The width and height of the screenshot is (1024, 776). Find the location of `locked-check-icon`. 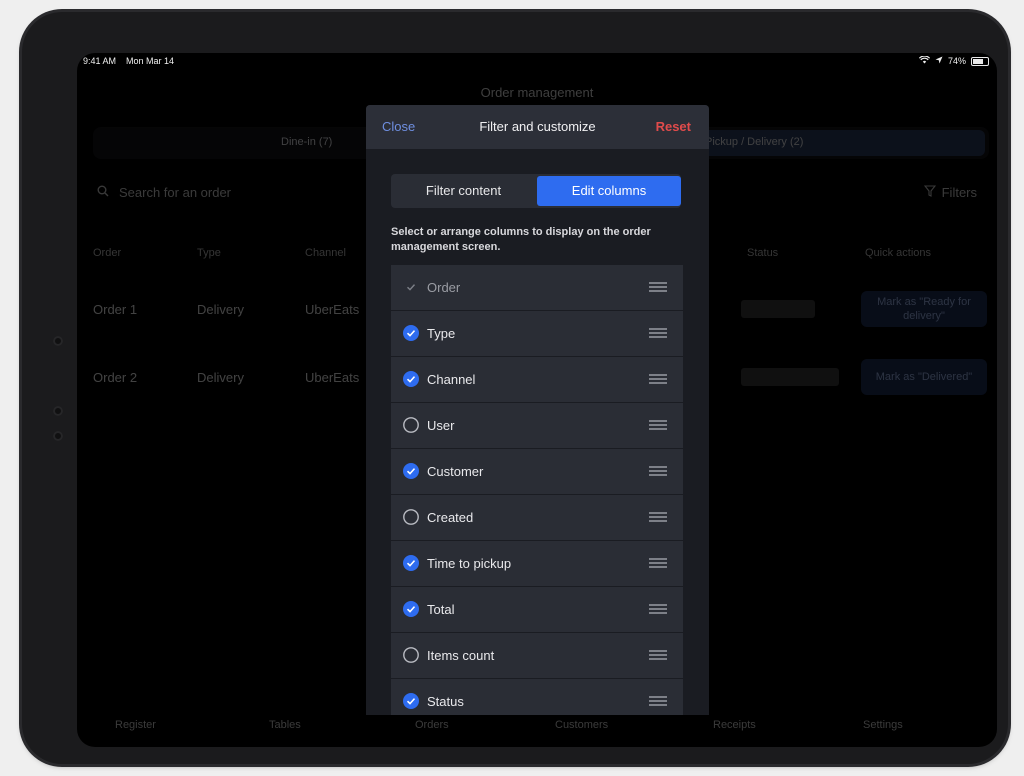

locked-check-icon is located at coordinates (411, 287).